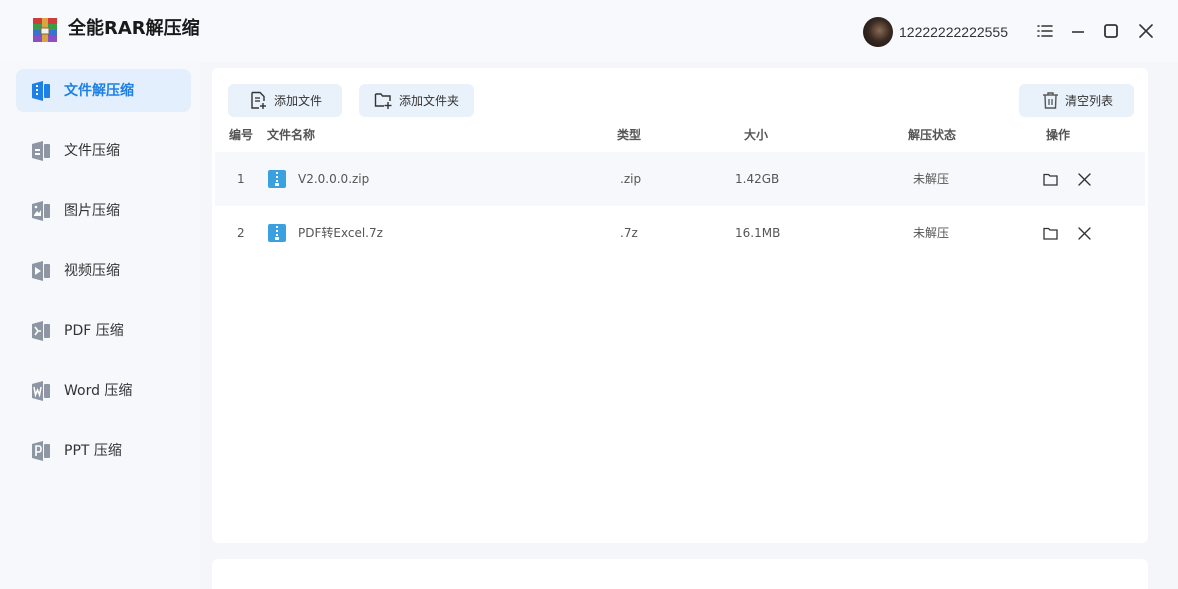 This screenshot has width=1178, height=589. What do you see at coordinates (241, 179) in the screenshot?
I see `row-number: 1` at bounding box center [241, 179].